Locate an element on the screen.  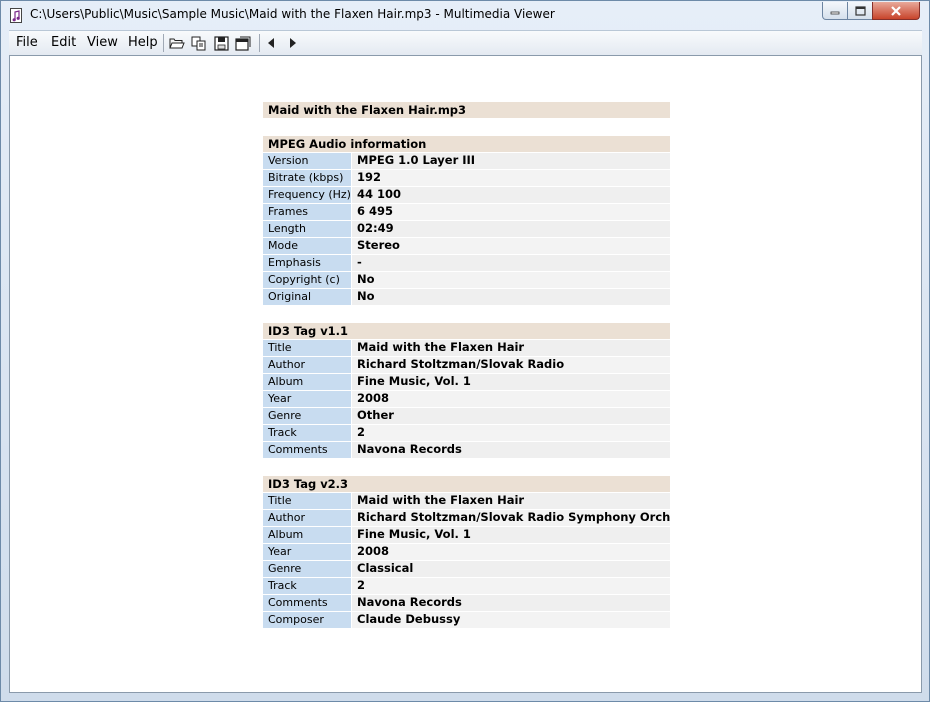
table-row: Bitrate (kbps) 192 is located at coordinates (466, 178).